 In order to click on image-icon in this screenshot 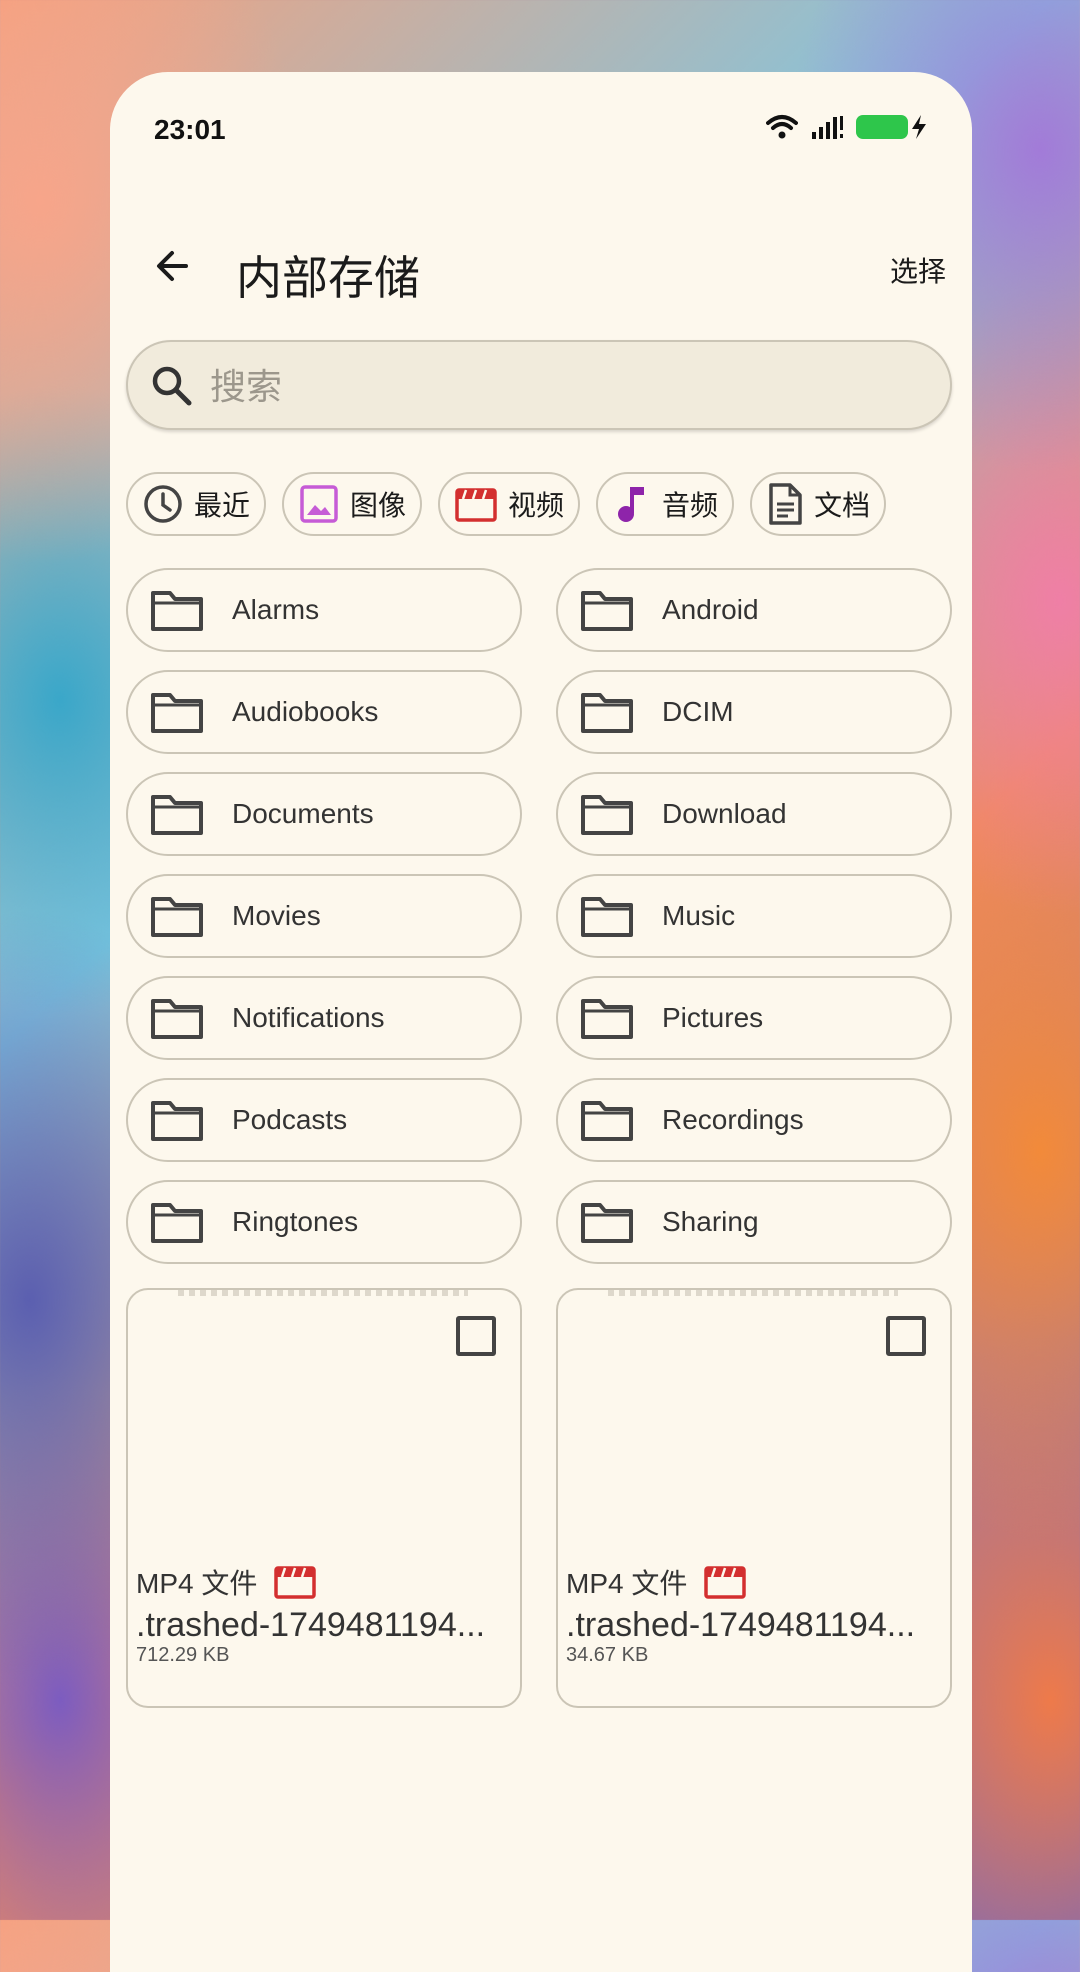, I will do `click(319, 504)`.